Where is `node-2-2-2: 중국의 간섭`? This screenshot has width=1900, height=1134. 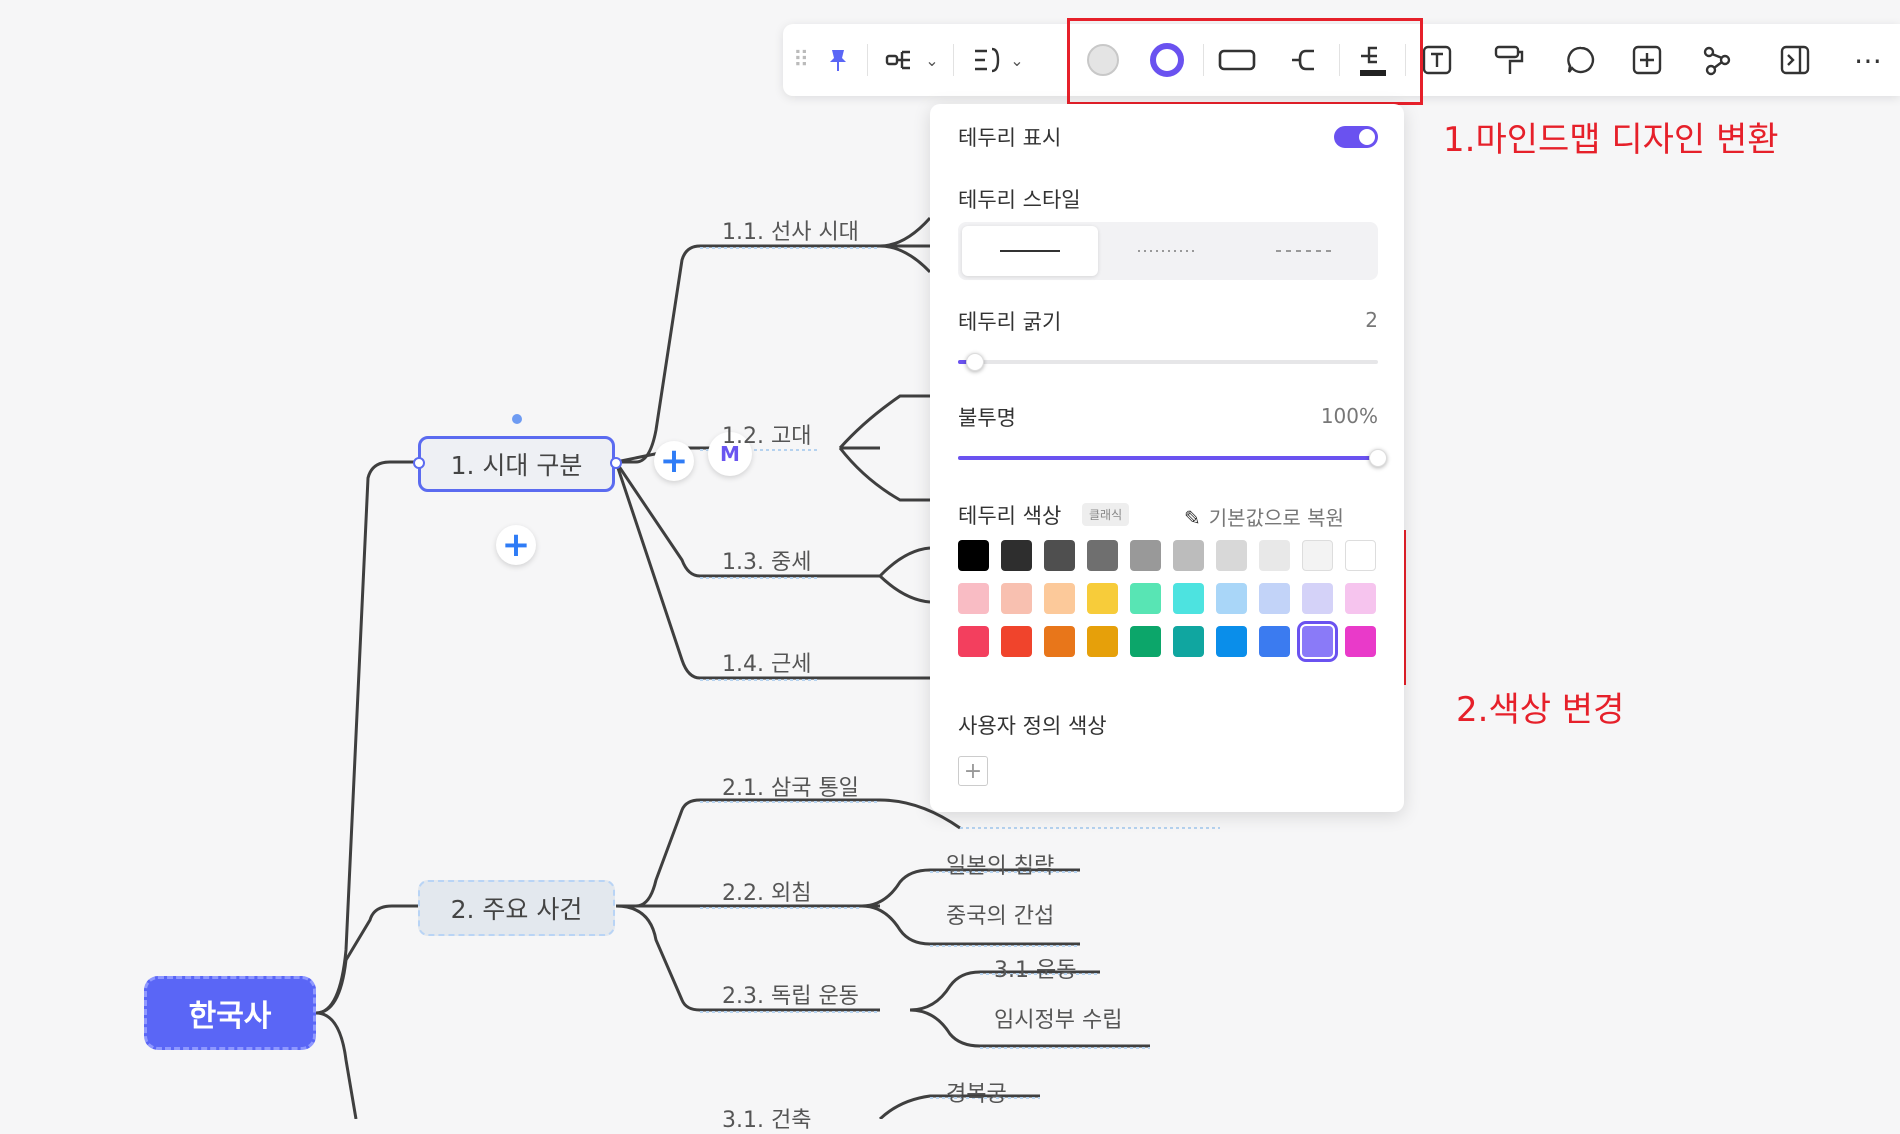
node-2-2-2: 중국의 간섭 is located at coordinates (1000, 914).